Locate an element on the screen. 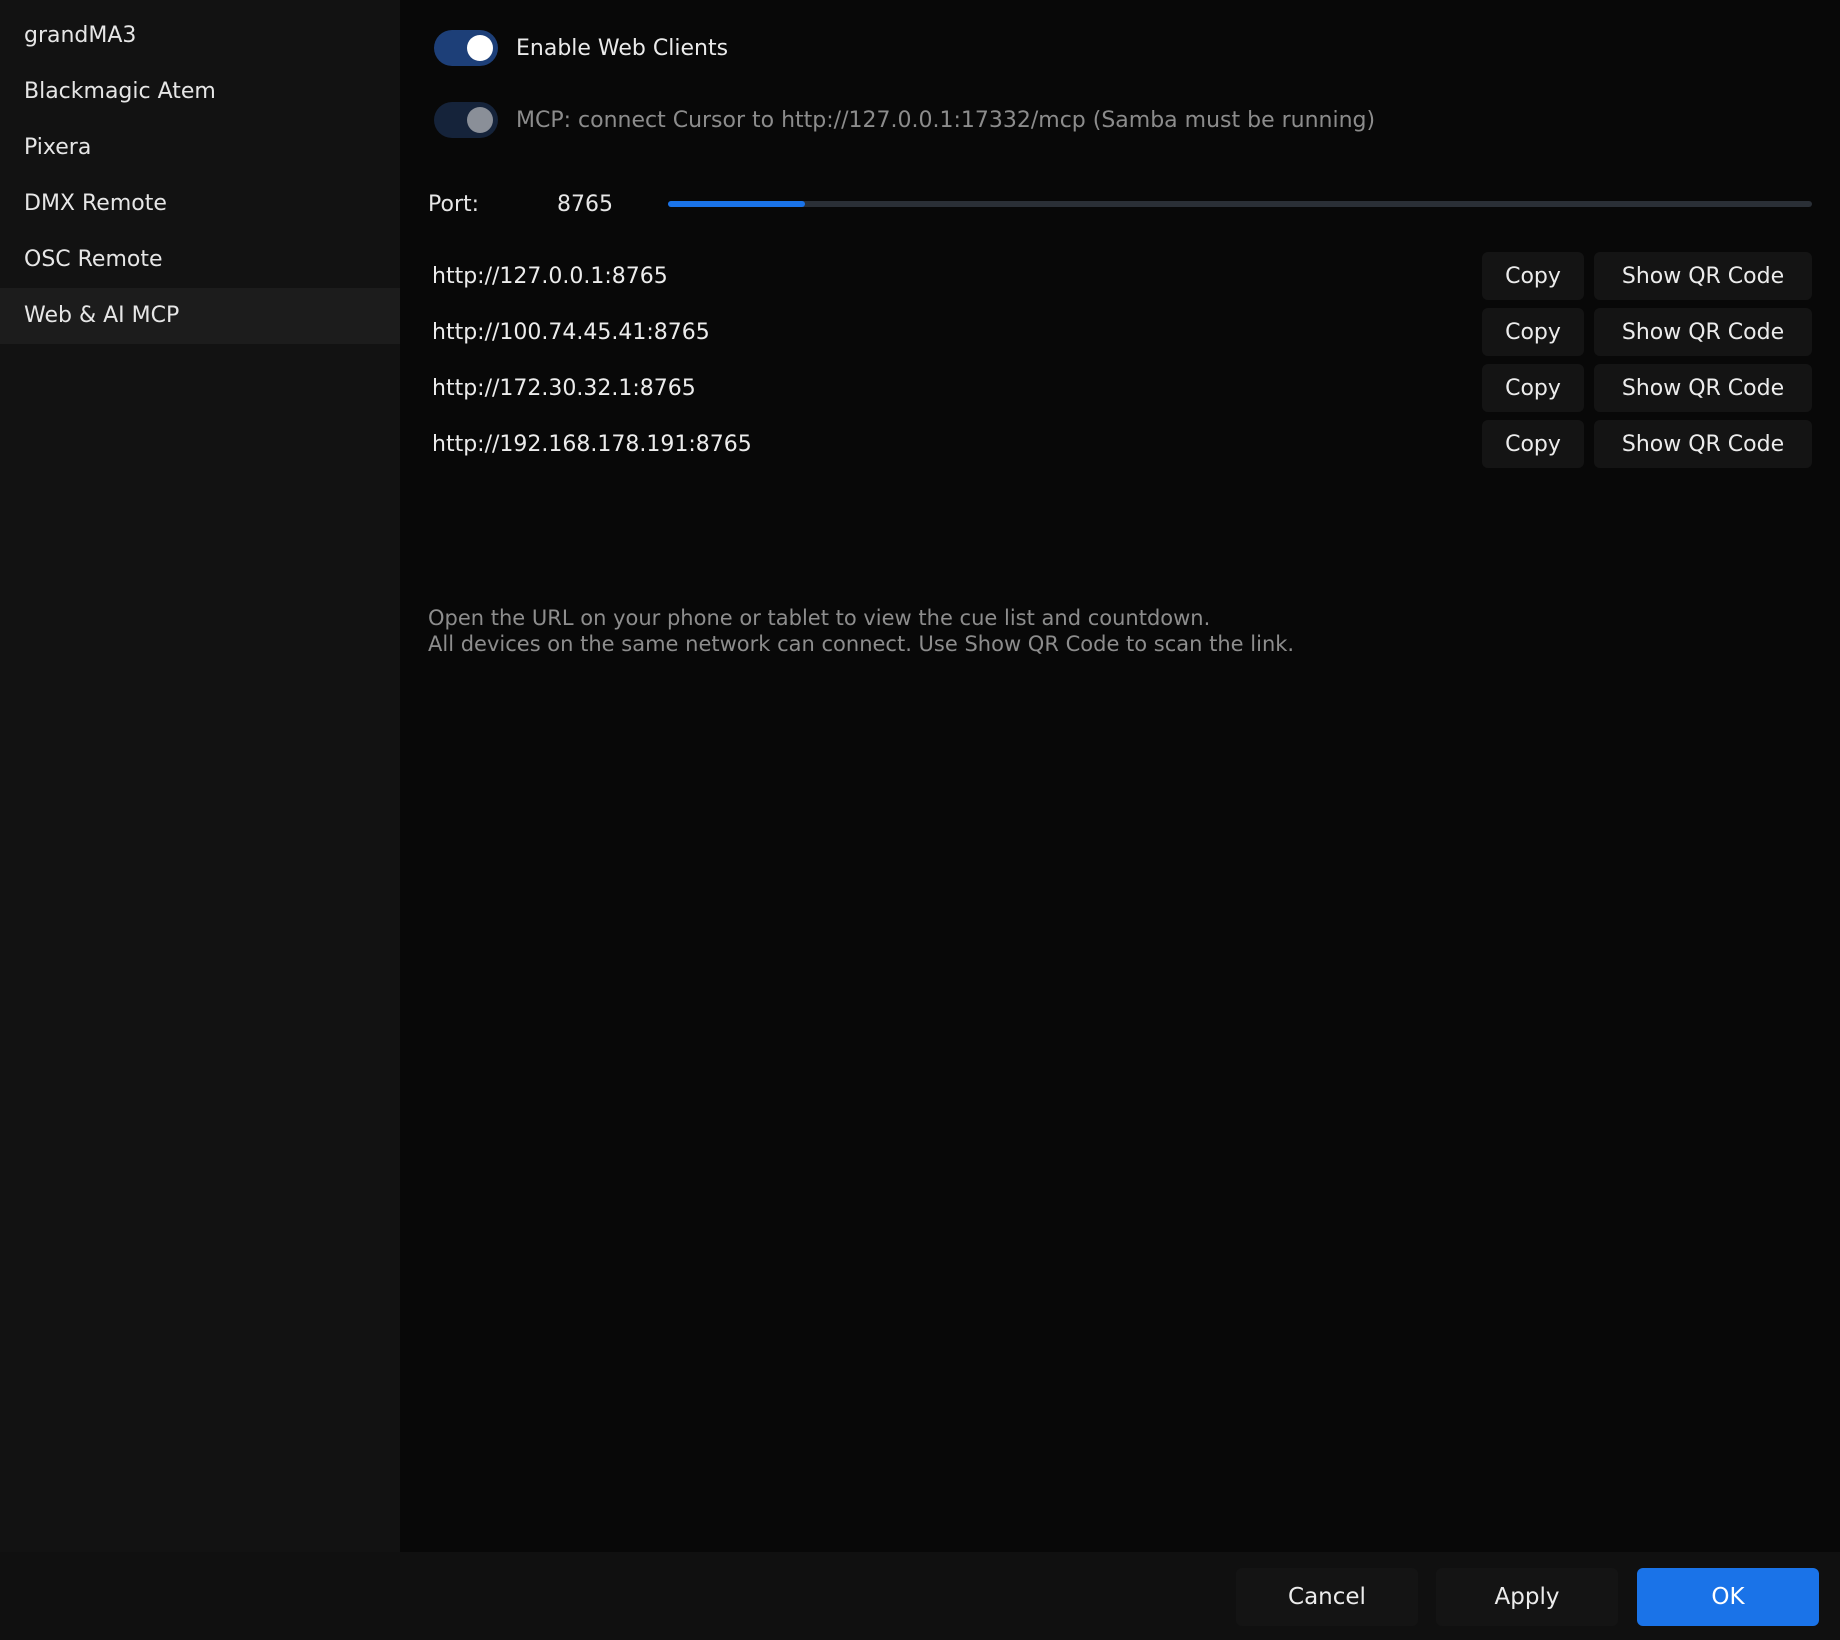 This screenshot has width=1840, height=1640. enable-web-clients-row: Enable Web Clients is located at coordinates (581, 48).